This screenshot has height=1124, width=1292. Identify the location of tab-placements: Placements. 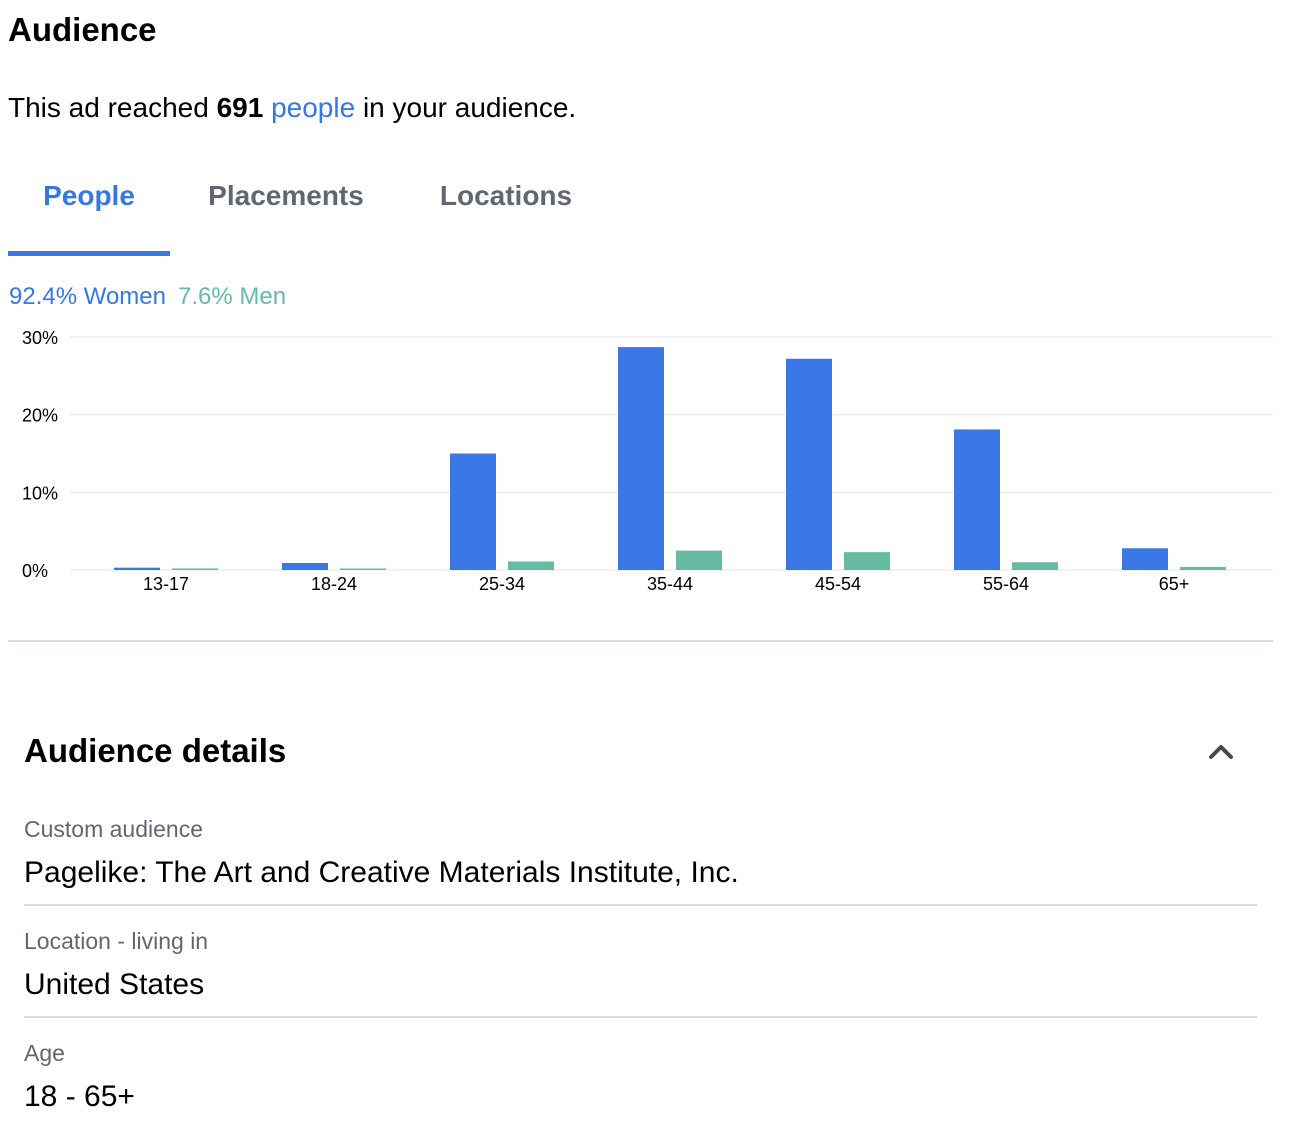
(286, 212).